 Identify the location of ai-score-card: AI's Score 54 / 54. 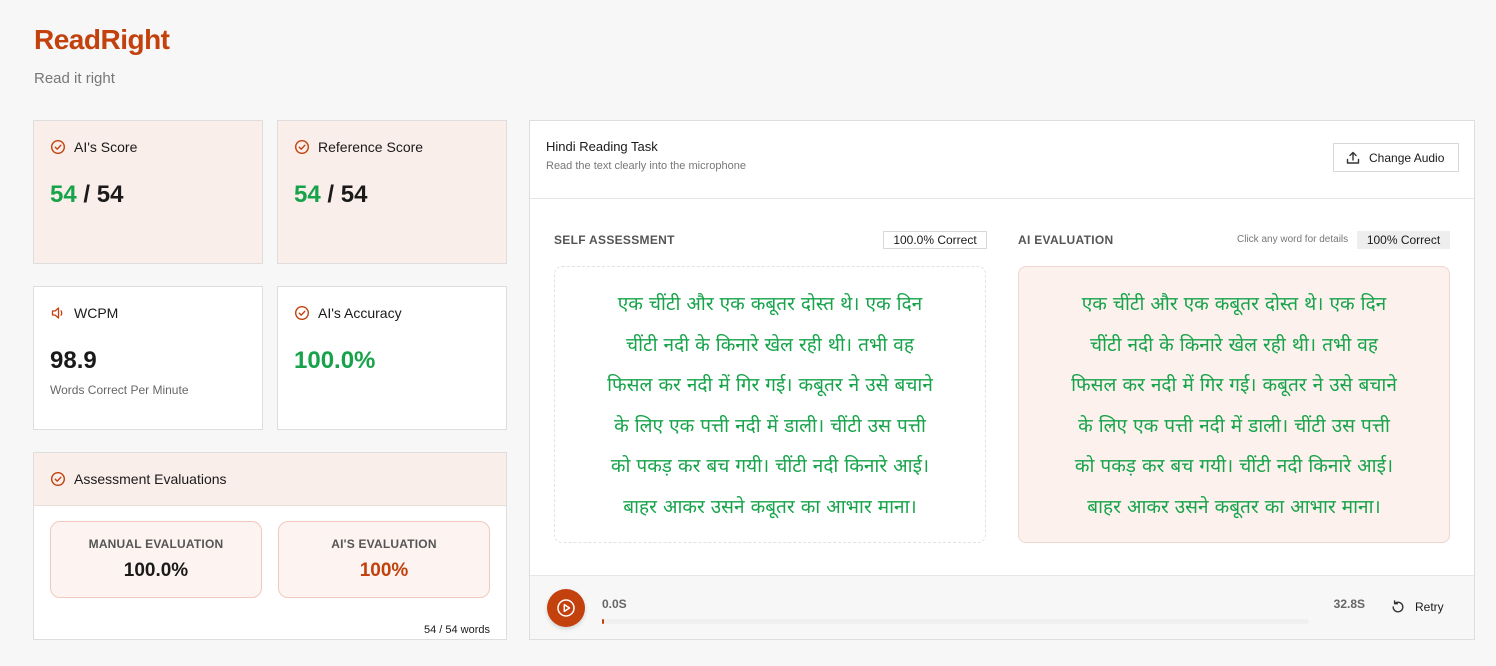
(148, 192).